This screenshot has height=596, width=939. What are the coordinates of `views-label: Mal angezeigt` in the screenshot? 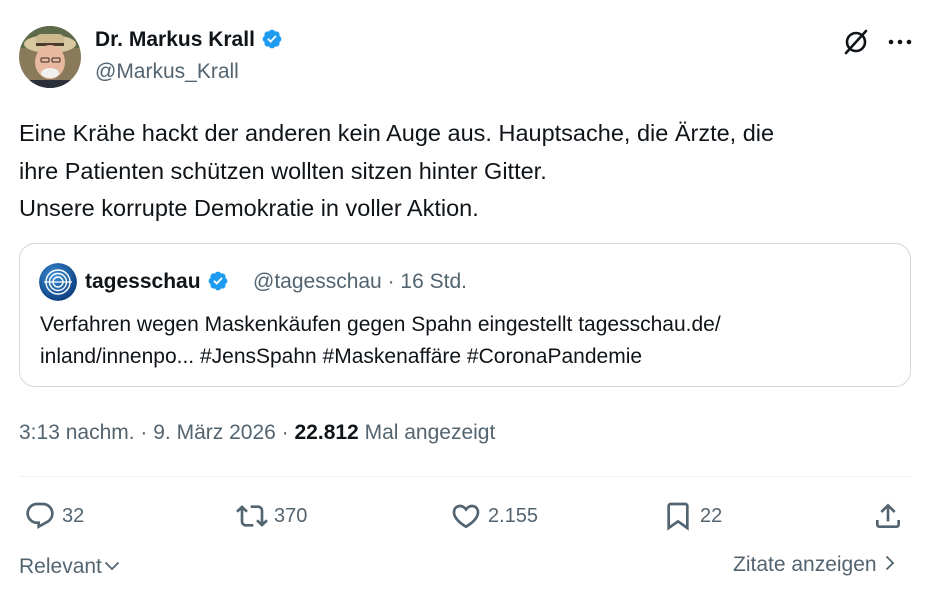 It's located at (430, 432).